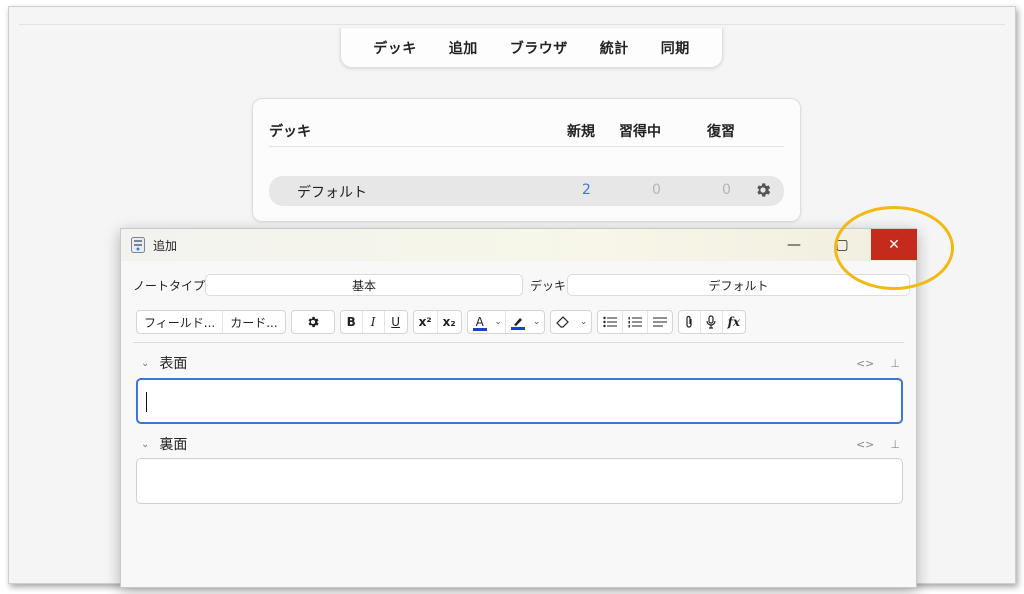 Image resolution: width=1024 pixels, height=594 pixels. I want to click on bullet-list-icon, so click(610, 322).